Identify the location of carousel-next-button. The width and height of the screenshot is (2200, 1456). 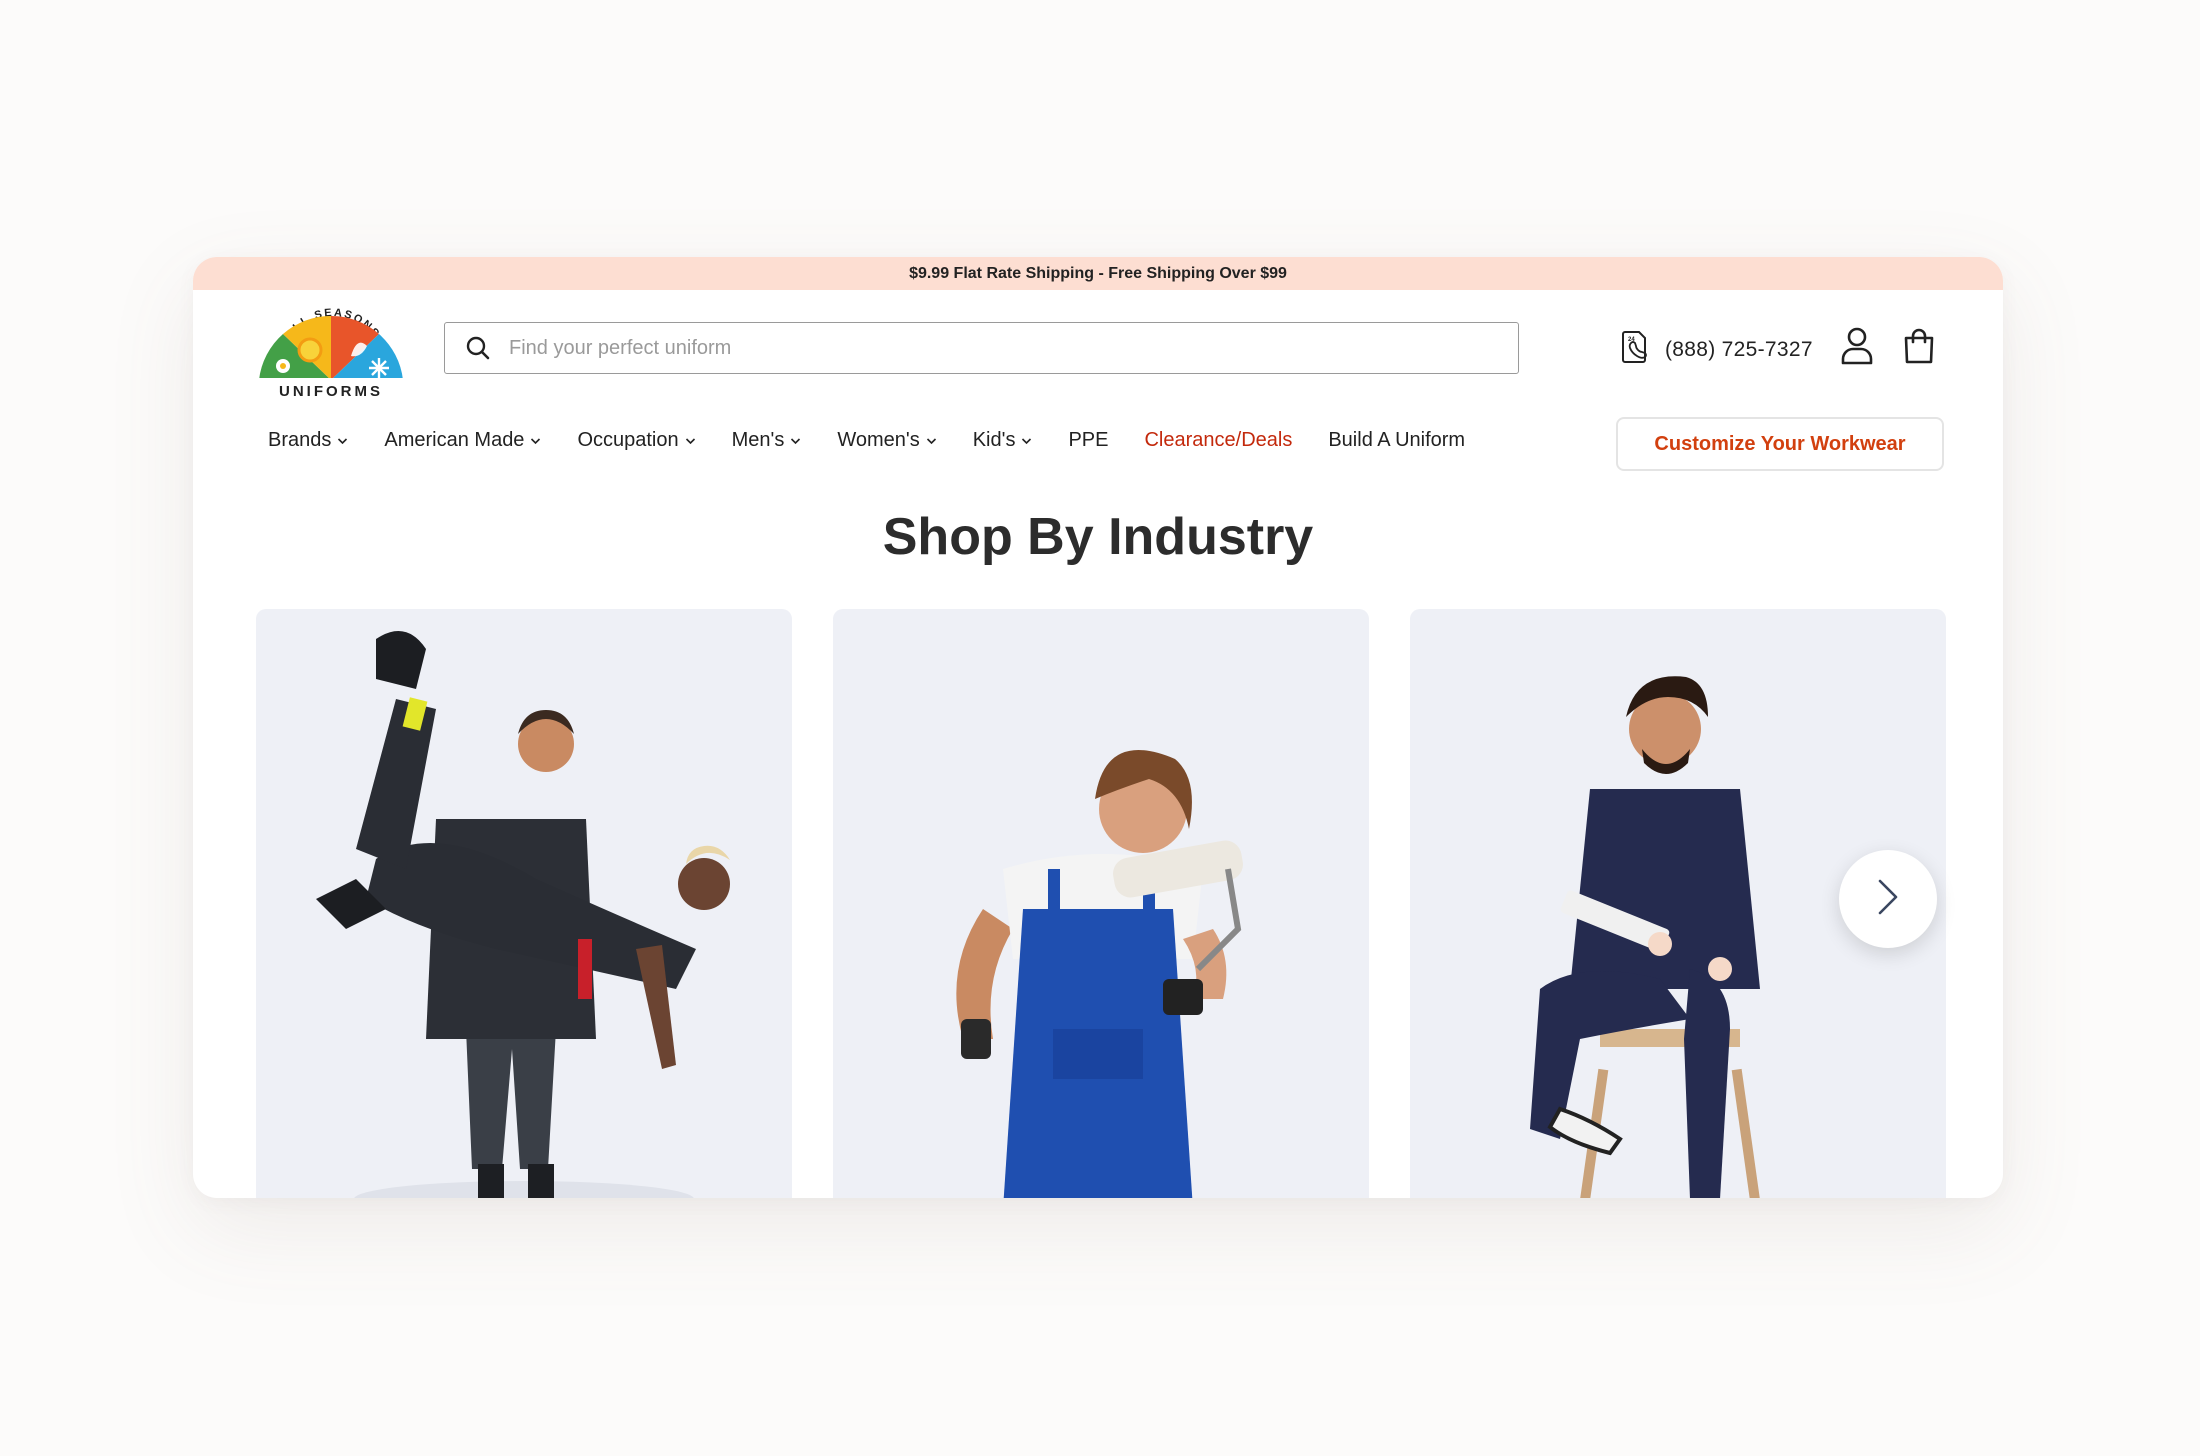
(1888, 899).